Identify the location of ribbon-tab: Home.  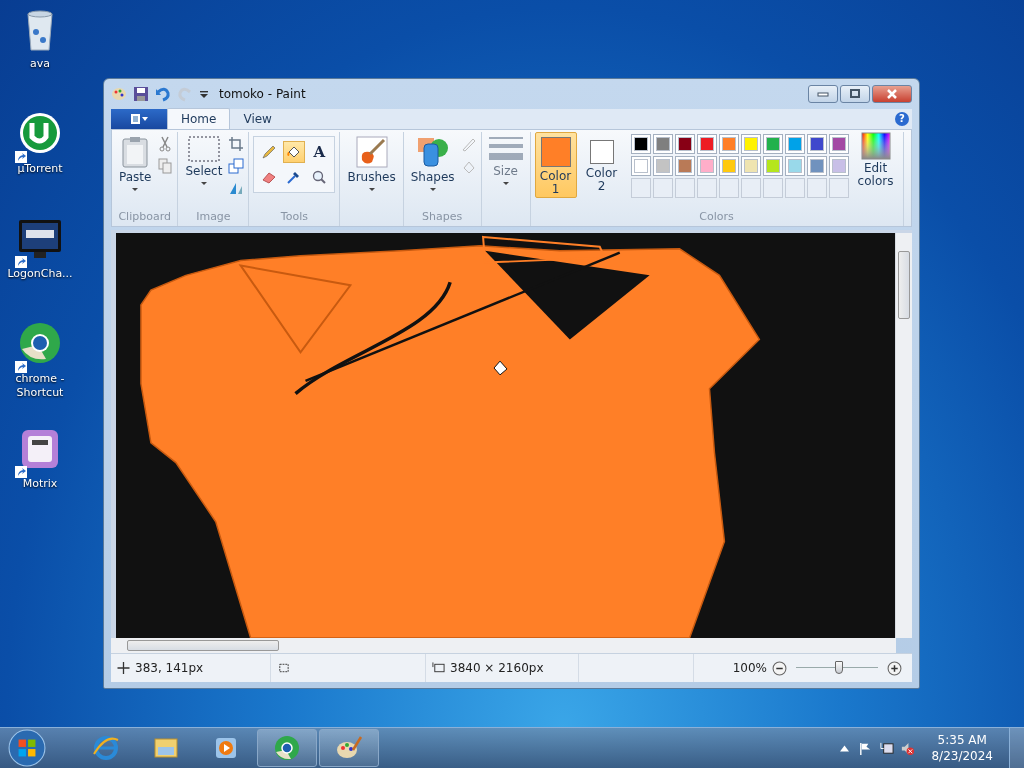
(199, 118).